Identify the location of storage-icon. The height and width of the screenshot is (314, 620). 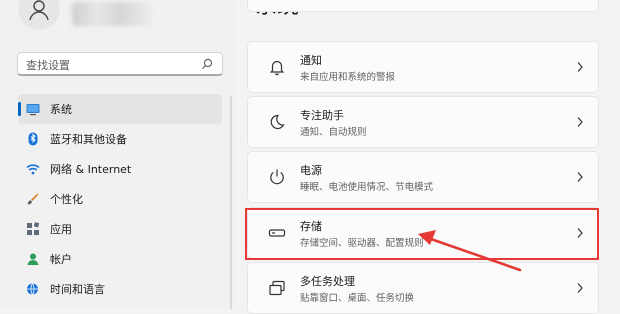
(277, 233).